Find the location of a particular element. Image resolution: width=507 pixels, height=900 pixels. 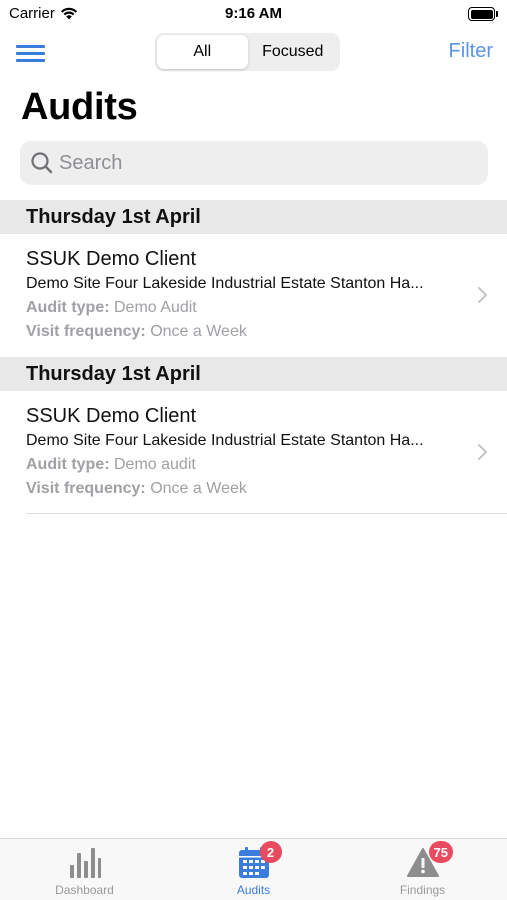

hamburger-menu-icon is located at coordinates (31, 52).